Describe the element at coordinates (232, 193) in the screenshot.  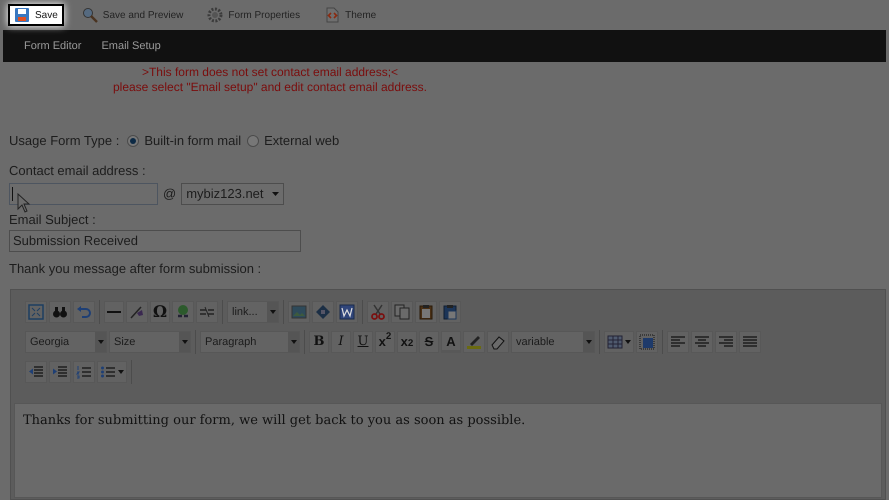
I see `domain-select: mybiz123.net` at that location.